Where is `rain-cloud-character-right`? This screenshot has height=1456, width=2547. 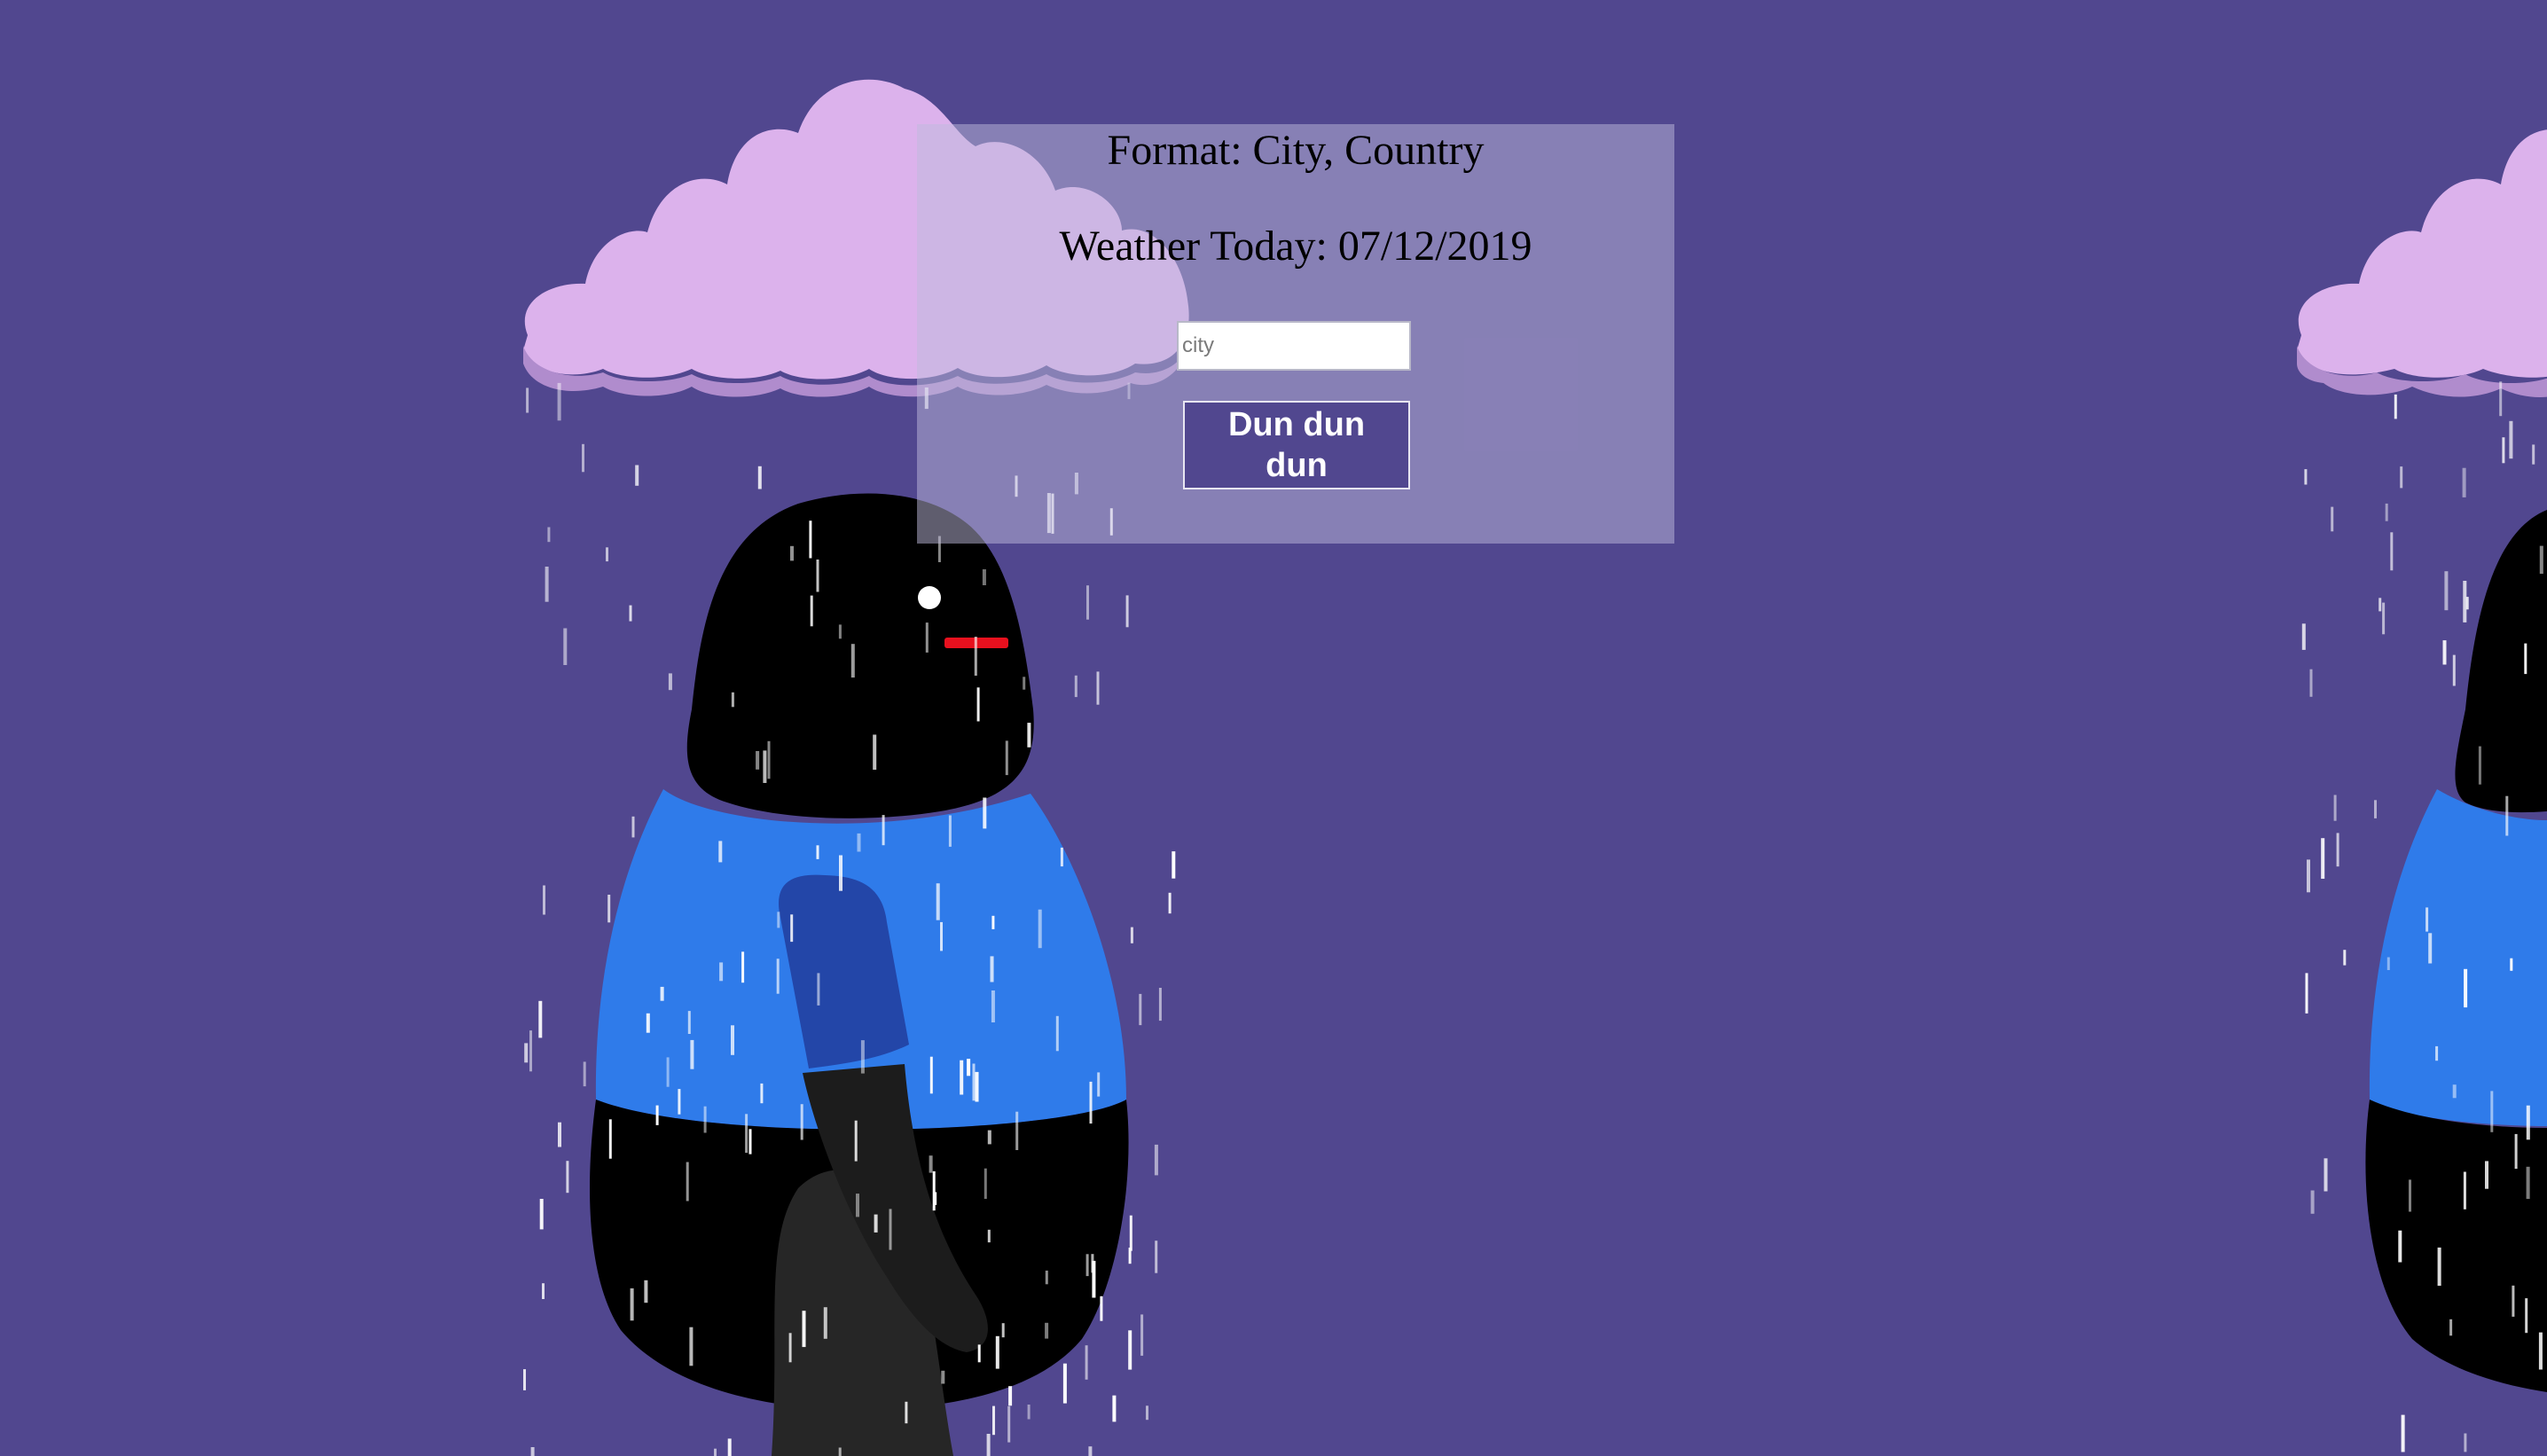
rain-cloud-character-right is located at coordinates (2422, 760).